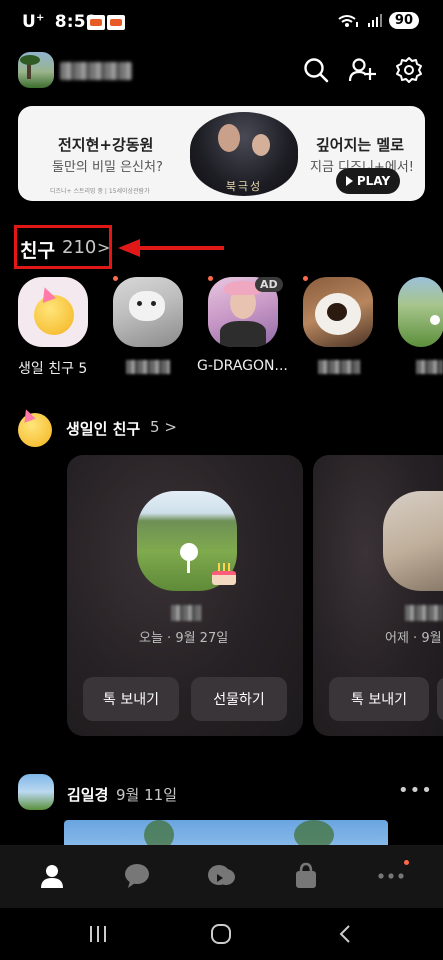 The image size is (443, 960). I want to click on shopping-tab-icon, so click(306, 876).